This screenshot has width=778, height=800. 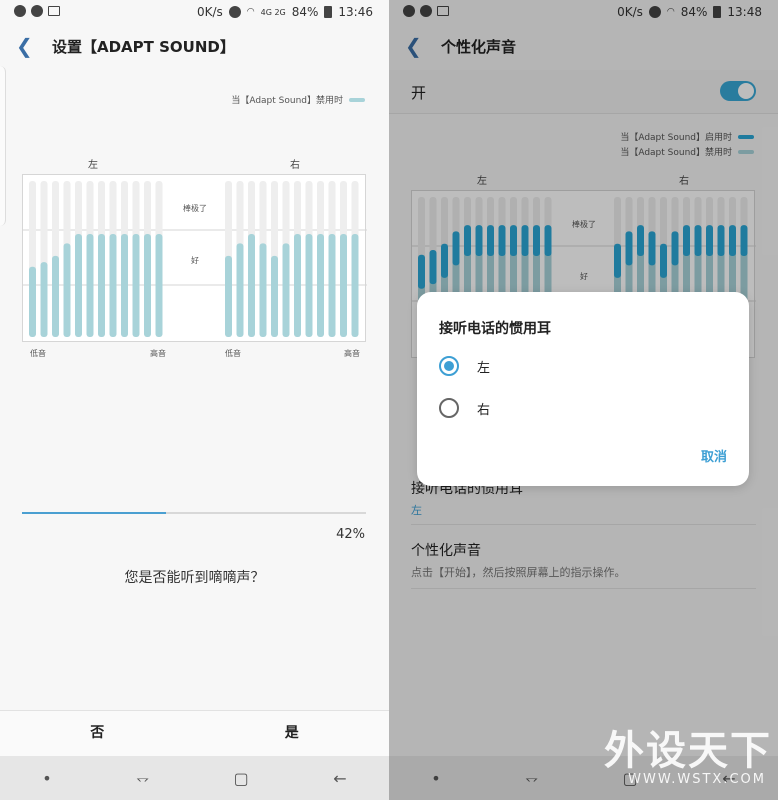 I want to click on hearing-chart: 棒极了 好, so click(x=194, y=258).